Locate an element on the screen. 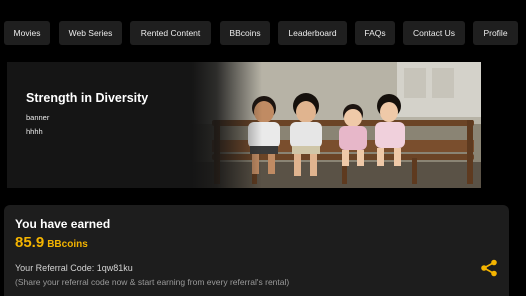  nav-movies: Movies is located at coordinates (27, 33).